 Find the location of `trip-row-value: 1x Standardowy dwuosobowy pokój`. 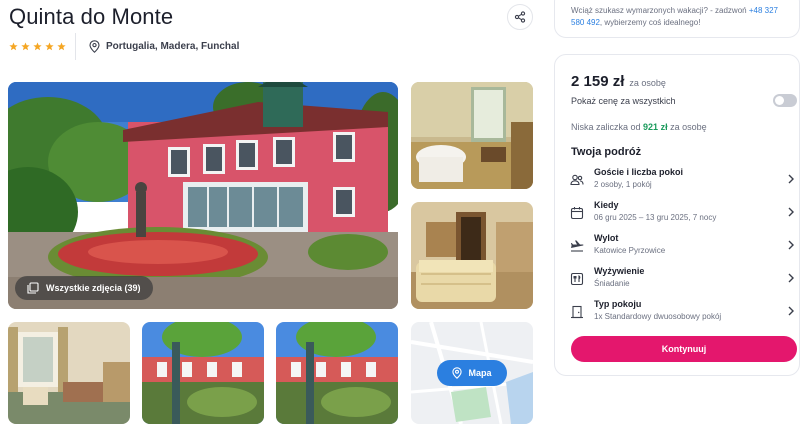

trip-row-value: 1x Standardowy dwuosobowy pokój is located at coordinates (658, 316).